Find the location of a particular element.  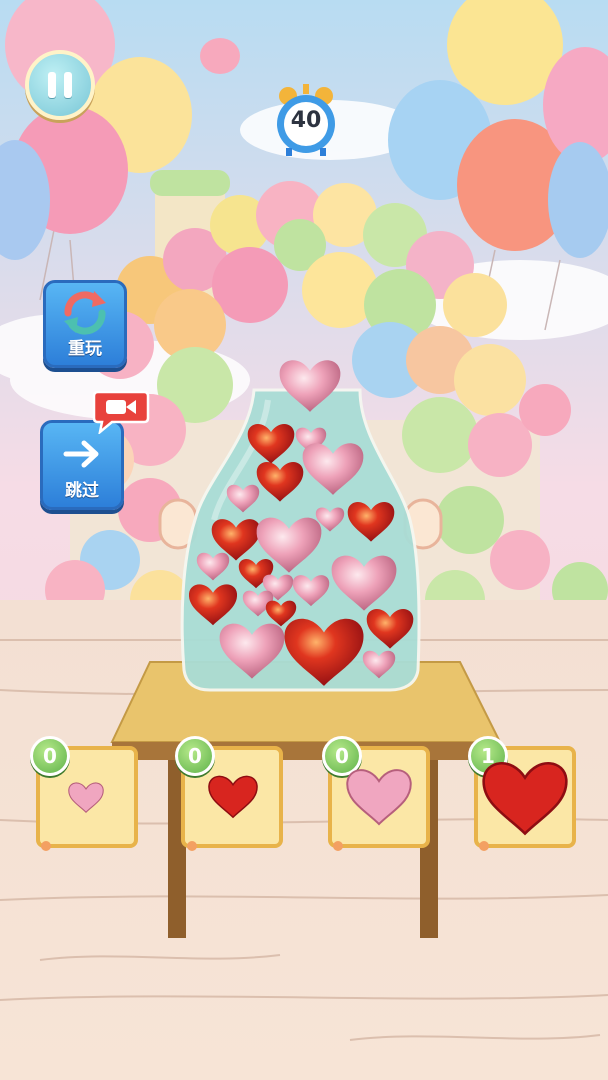

video-ad-badge is located at coordinates (121, 412).